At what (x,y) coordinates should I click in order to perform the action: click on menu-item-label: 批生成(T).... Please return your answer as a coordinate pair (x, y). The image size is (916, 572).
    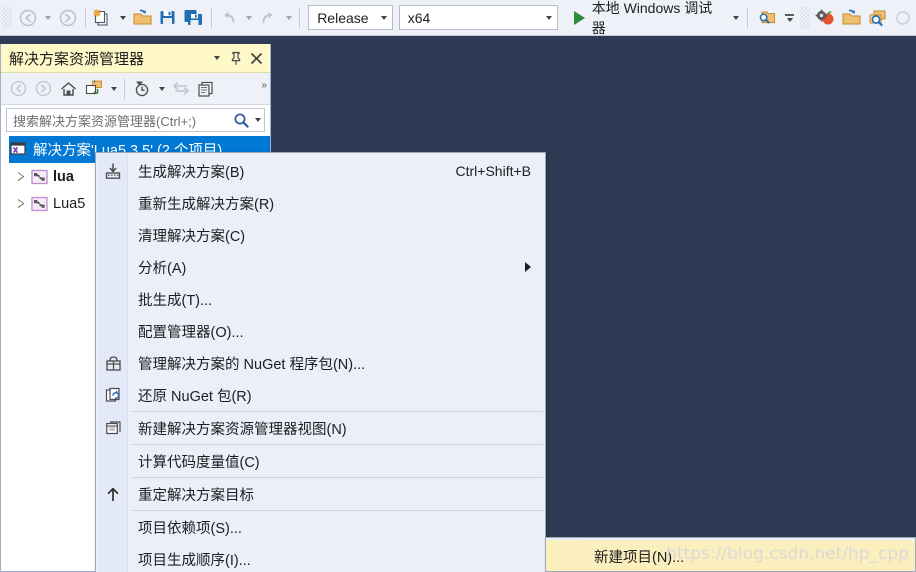
    Looking at the image, I should click on (175, 300).